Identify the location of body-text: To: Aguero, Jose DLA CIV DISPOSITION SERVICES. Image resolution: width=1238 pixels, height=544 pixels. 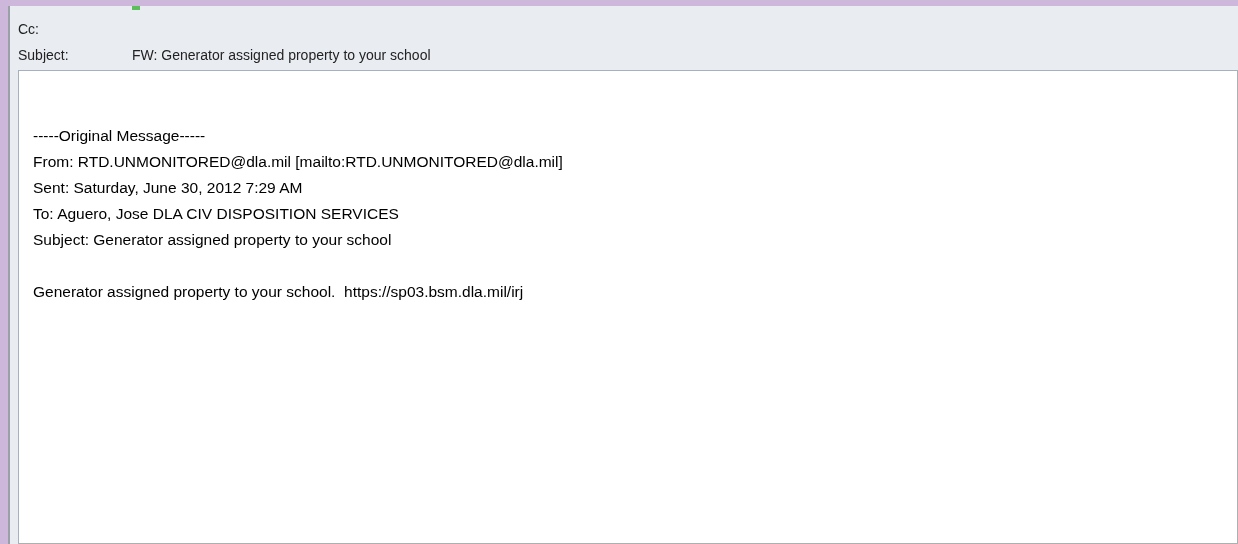
(216, 213).